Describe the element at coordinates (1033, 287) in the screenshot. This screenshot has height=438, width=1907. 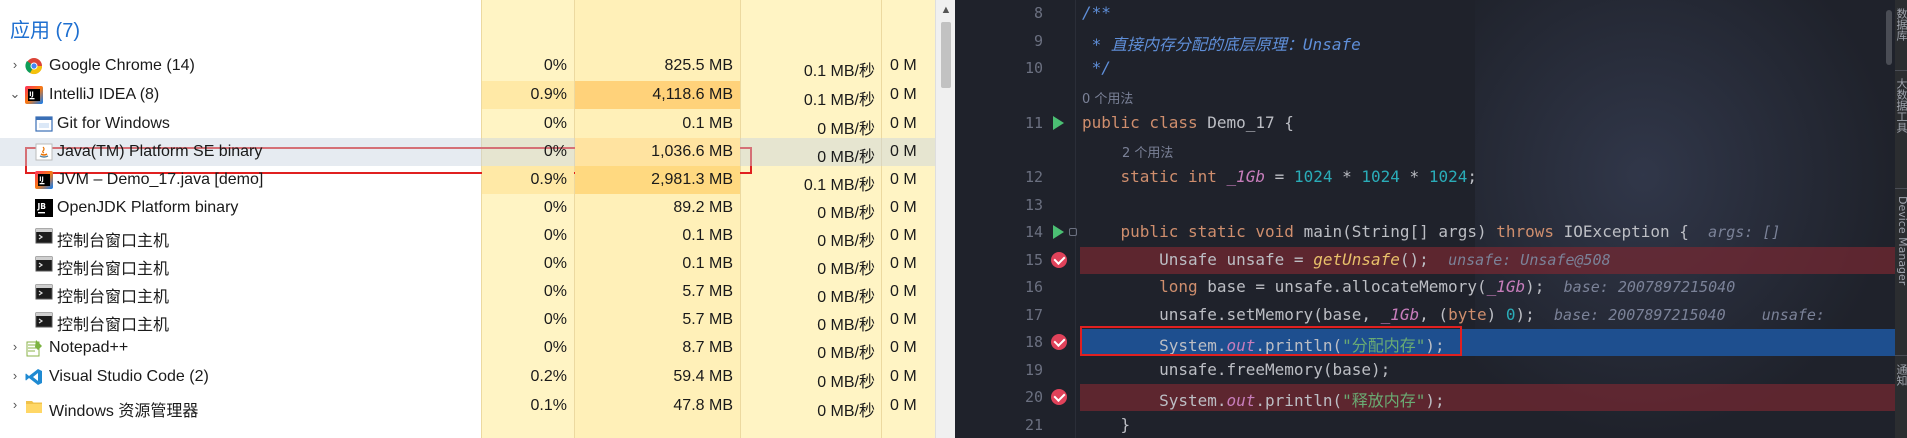
I see `line-number: 16` at that location.